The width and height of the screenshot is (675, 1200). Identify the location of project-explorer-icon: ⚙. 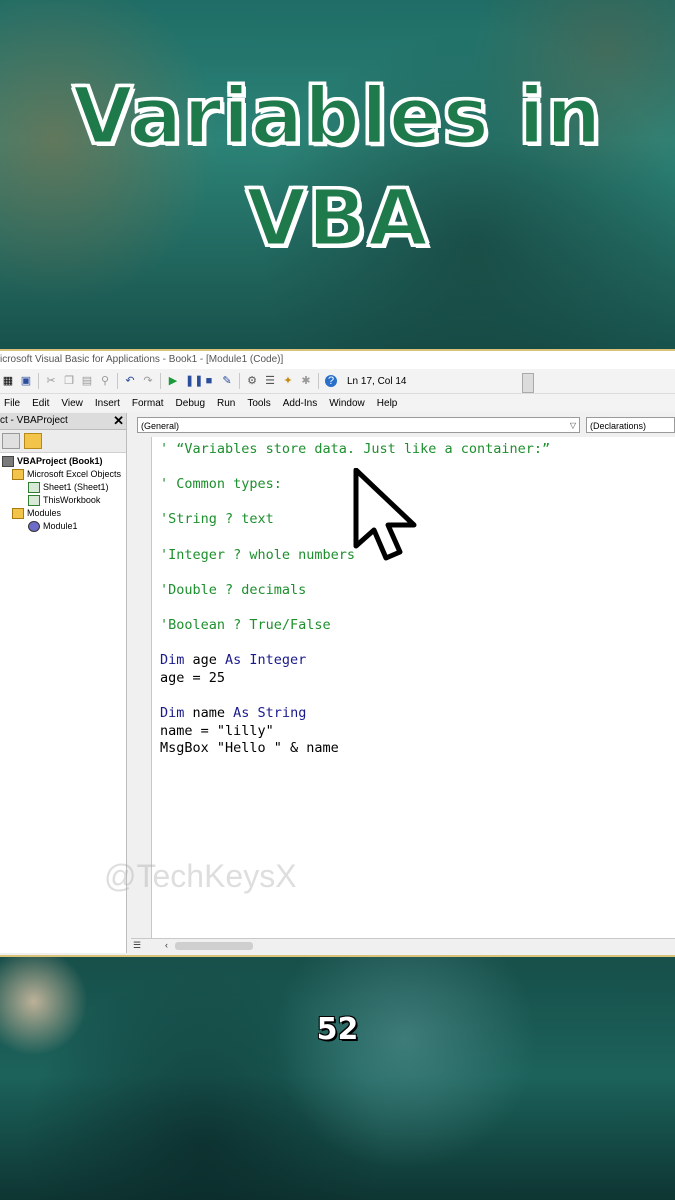
(252, 381).